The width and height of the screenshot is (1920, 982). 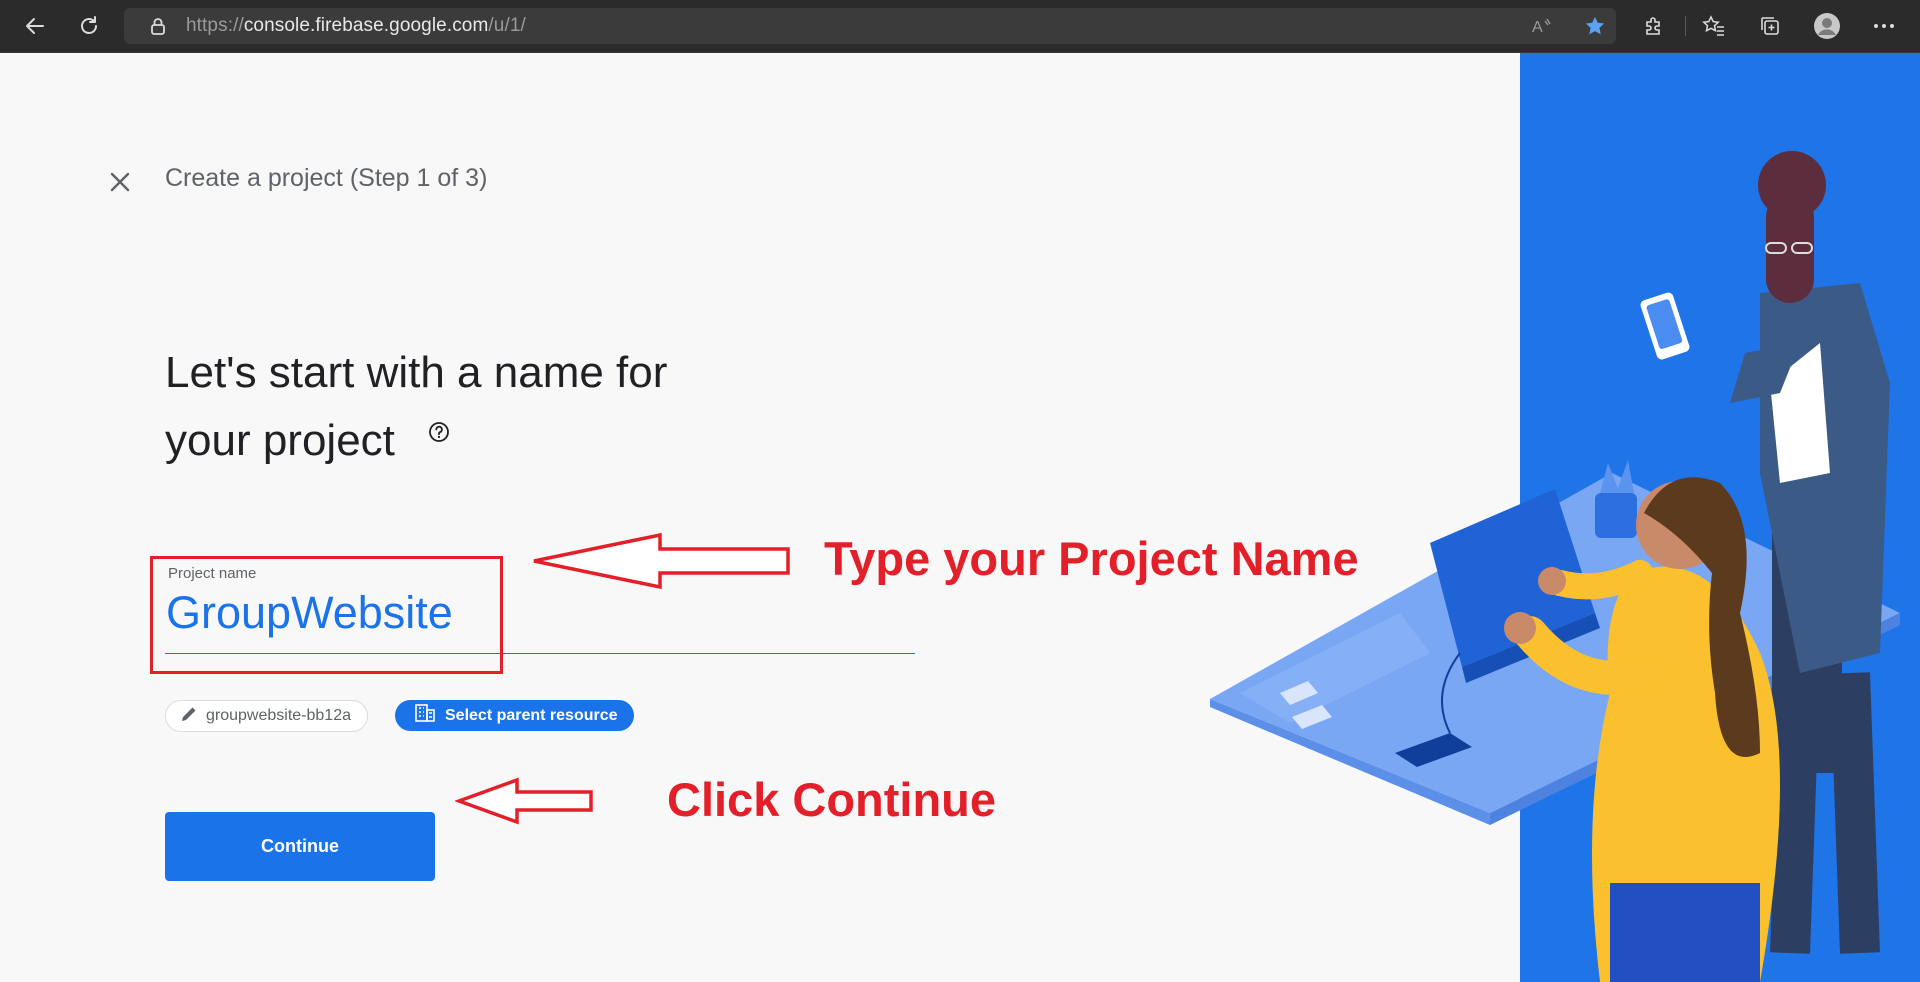 What do you see at coordinates (1685, 26) in the screenshot?
I see `toolbar-divider` at bounding box center [1685, 26].